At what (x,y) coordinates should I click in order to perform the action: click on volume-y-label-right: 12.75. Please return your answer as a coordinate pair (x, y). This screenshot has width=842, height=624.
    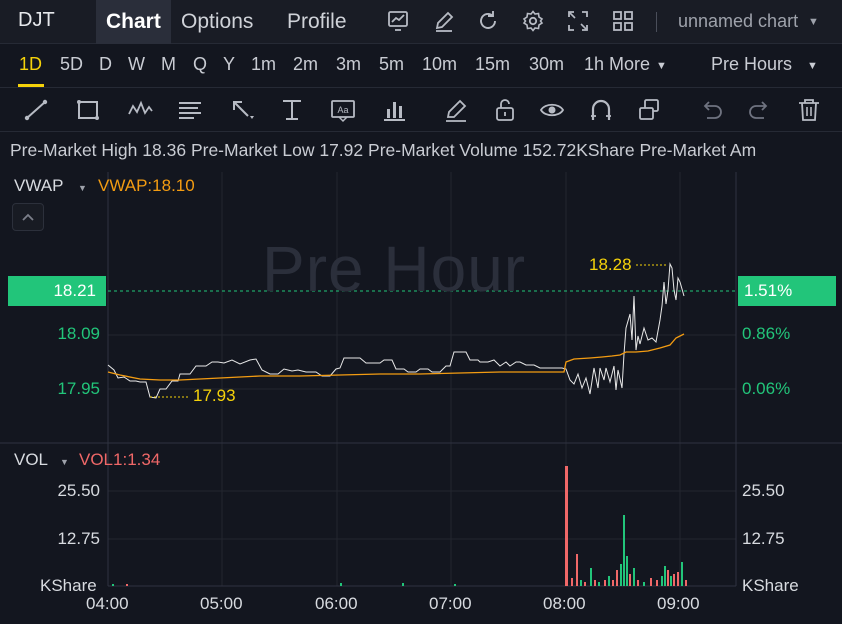
    Looking at the image, I should click on (763, 538).